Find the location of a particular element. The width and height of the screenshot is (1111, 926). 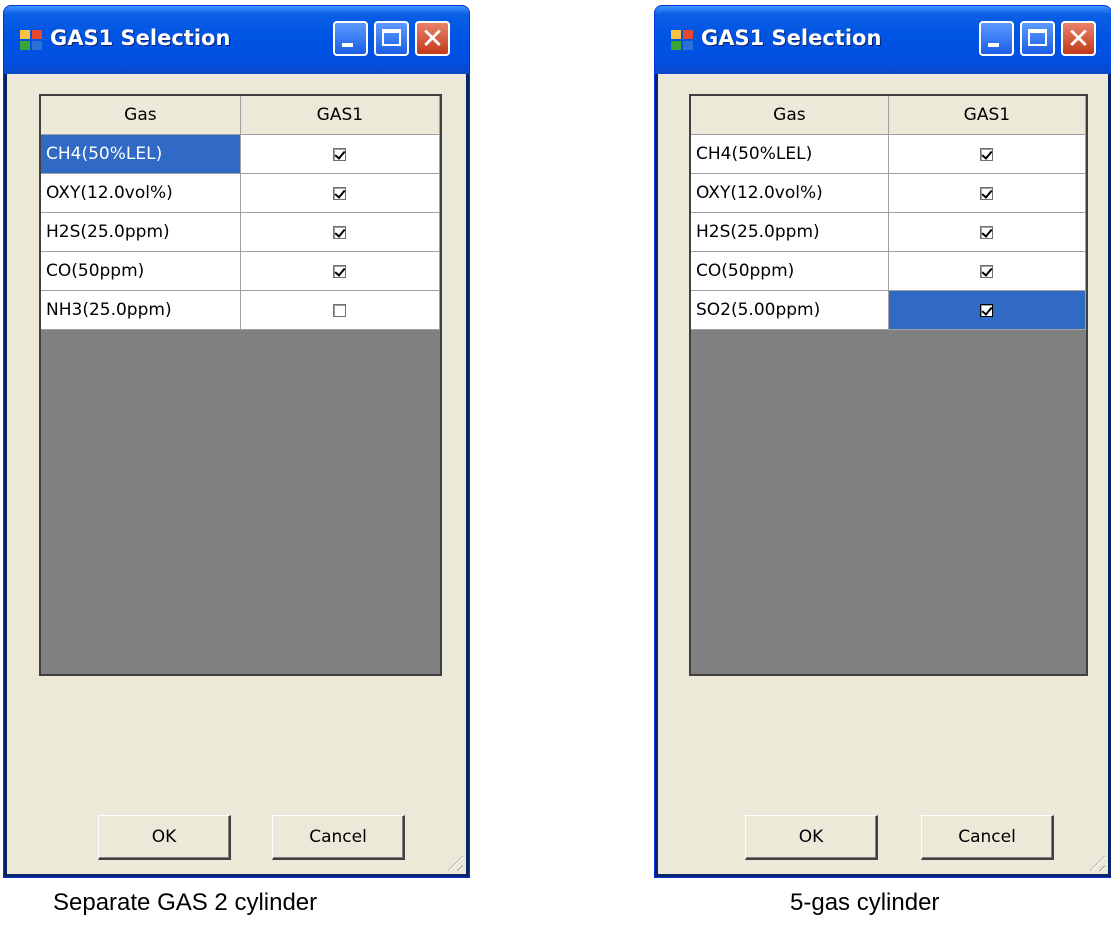

gas-name-cell: NH3(25.0ppm) is located at coordinates (141, 310).